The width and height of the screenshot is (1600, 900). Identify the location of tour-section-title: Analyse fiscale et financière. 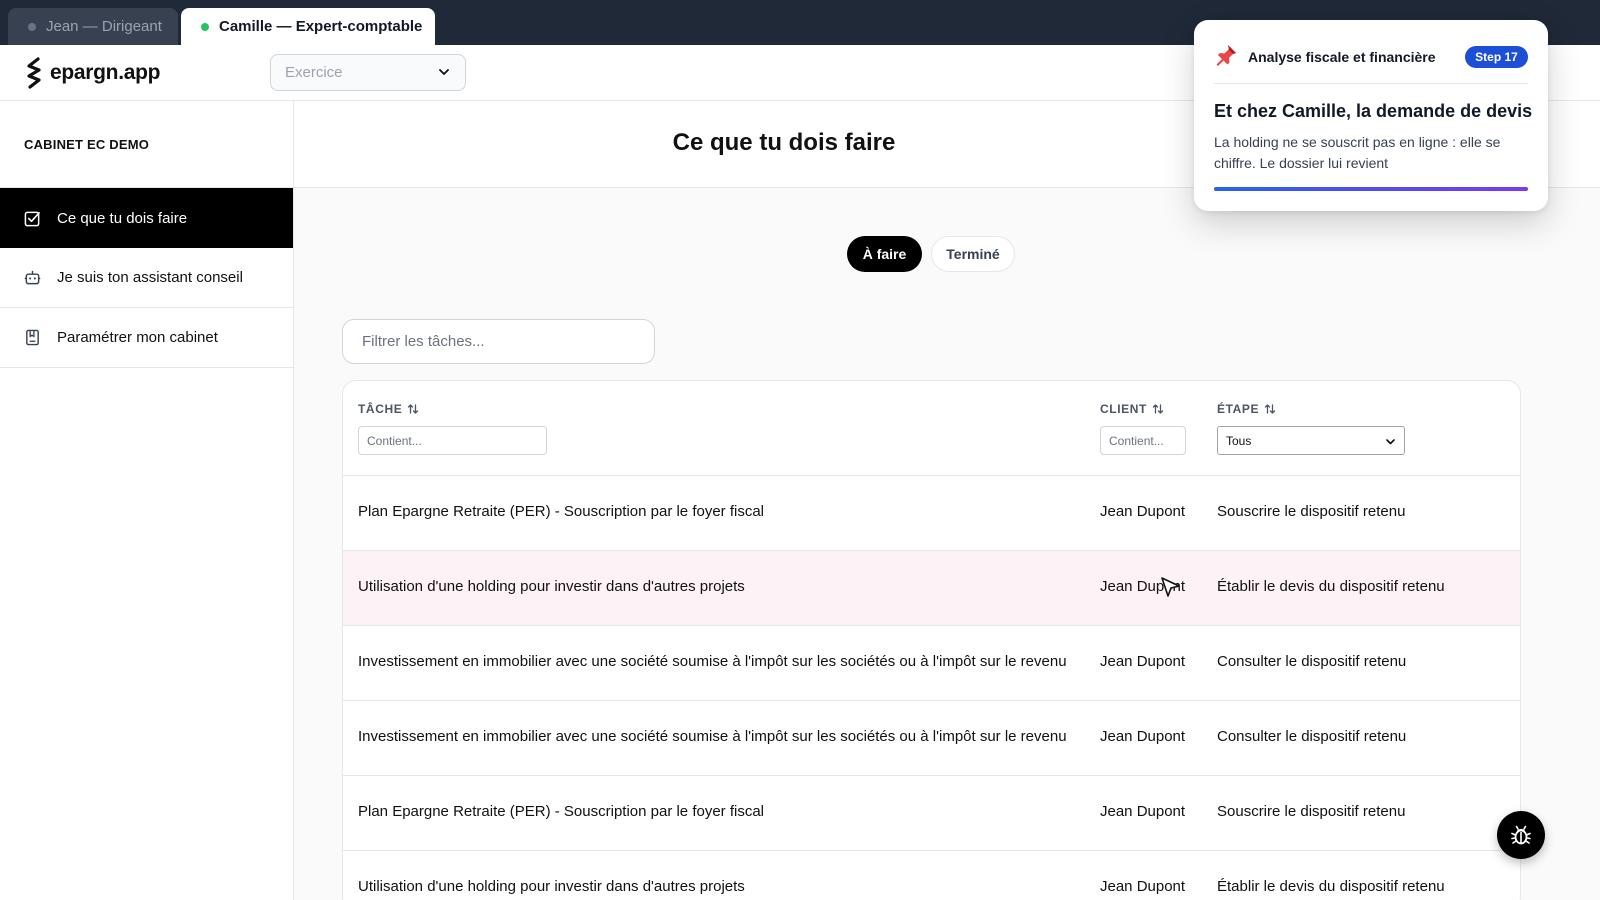
(1342, 57).